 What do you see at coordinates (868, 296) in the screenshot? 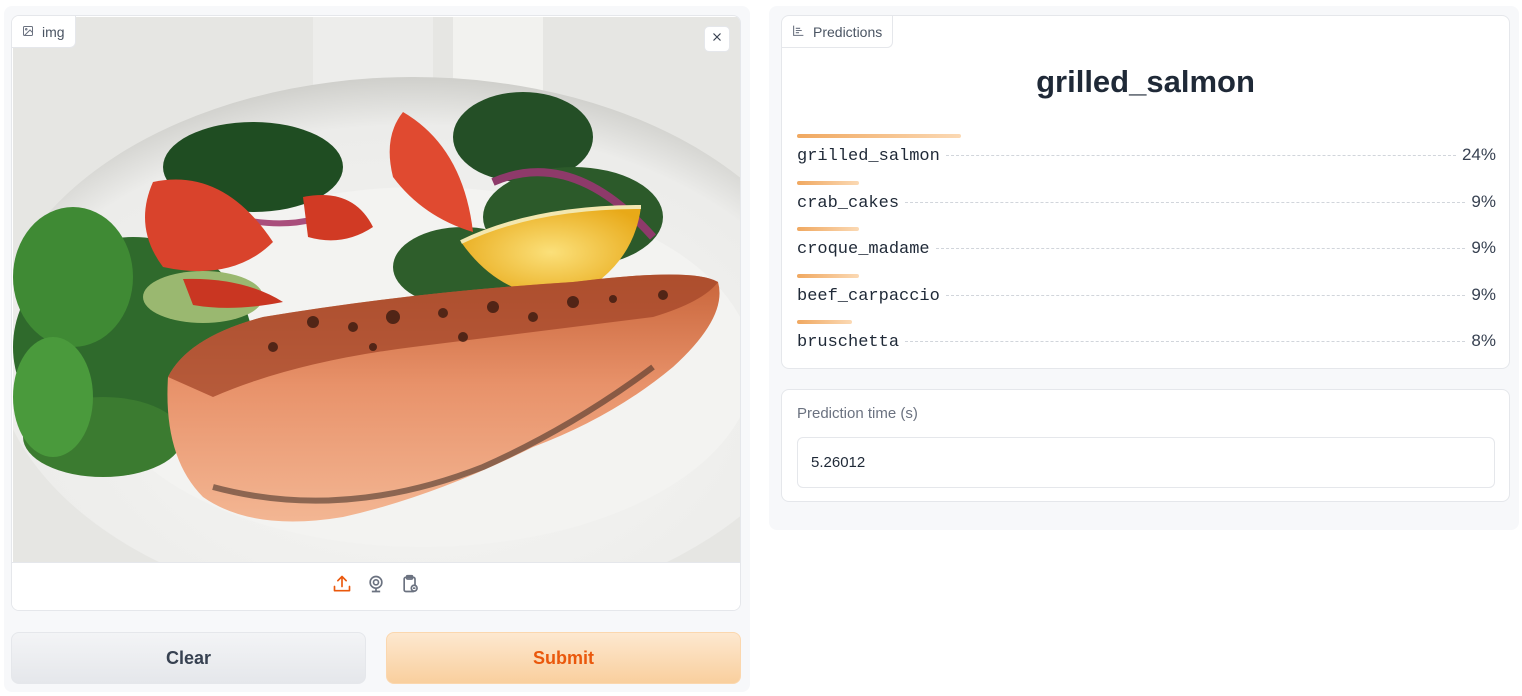
I see `class-name: beef_carpaccio` at bounding box center [868, 296].